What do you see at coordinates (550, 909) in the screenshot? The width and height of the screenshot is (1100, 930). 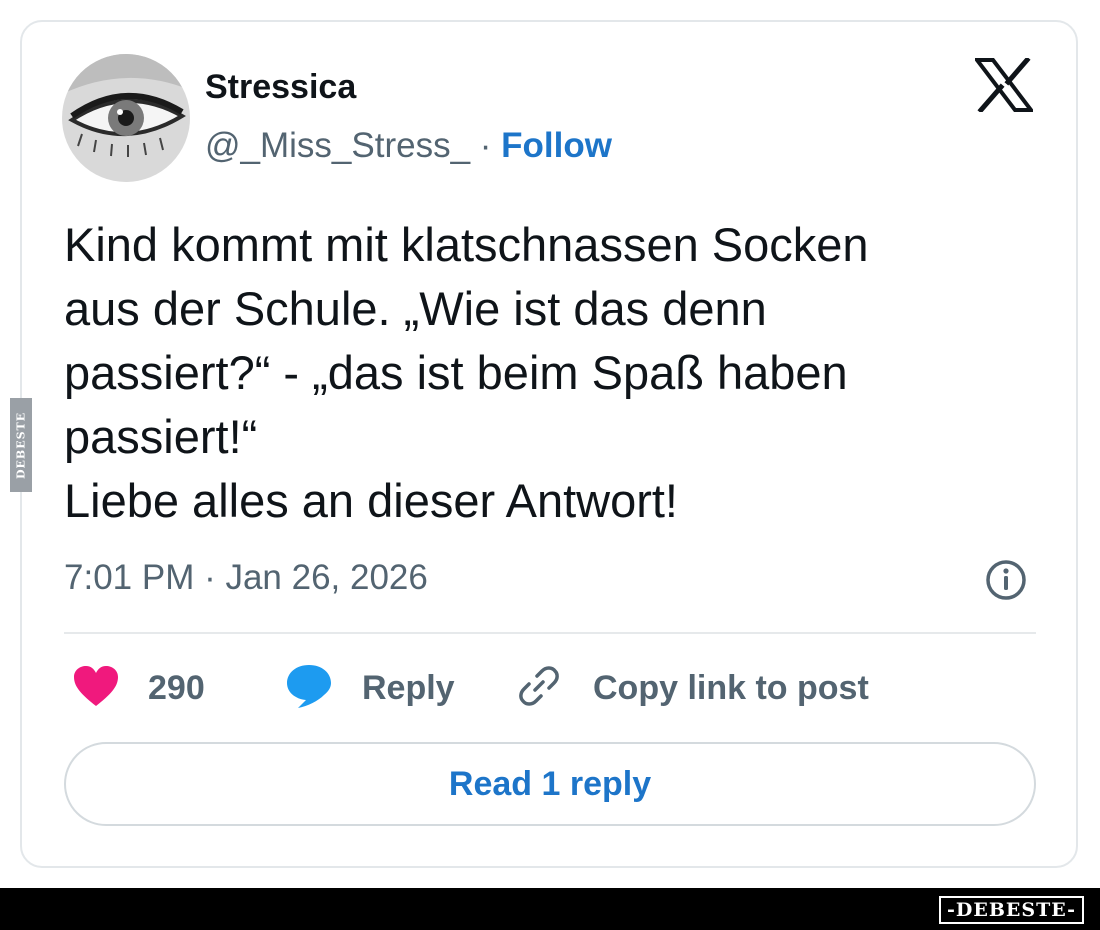 I see `footer-bar: -DEBESTE-` at bounding box center [550, 909].